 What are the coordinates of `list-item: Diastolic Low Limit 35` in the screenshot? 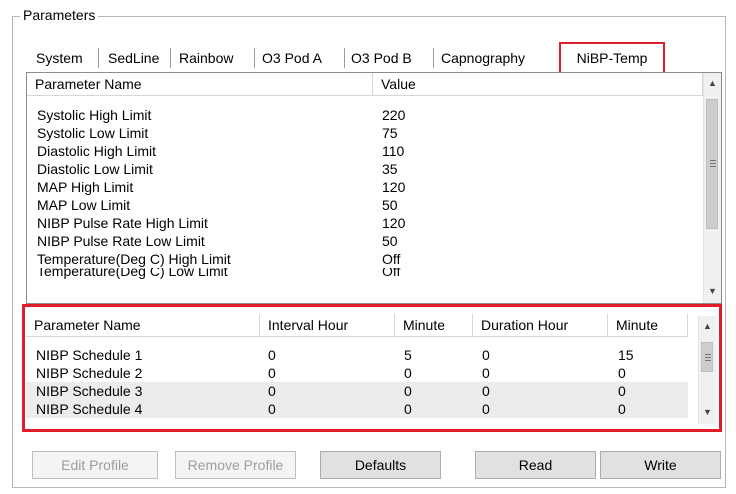 It's located at (365, 169).